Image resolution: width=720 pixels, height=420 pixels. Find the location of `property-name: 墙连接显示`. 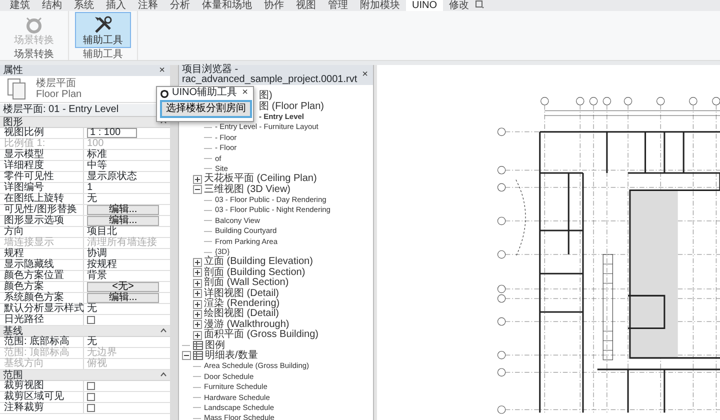

property-name: 墙连接显示 is located at coordinates (42, 243).